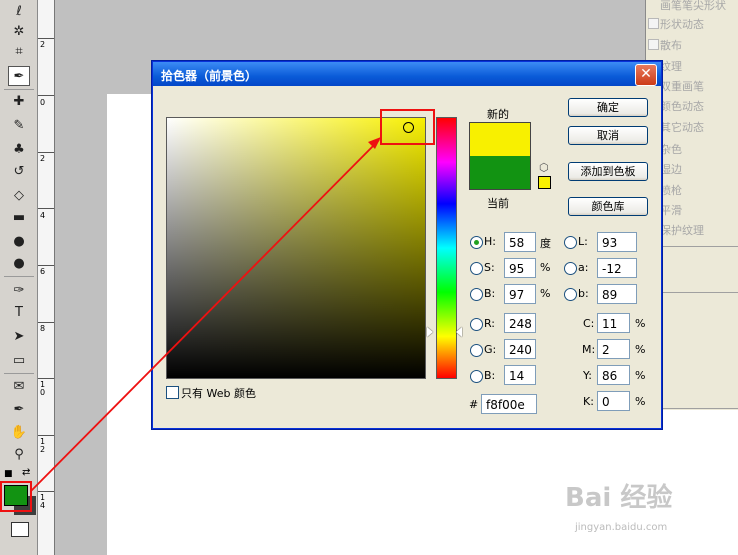 Image resolution: width=738 pixels, height=555 pixels. What do you see at coordinates (474, 404) in the screenshot?
I see `hex-label: #` at bounding box center [474, 404].